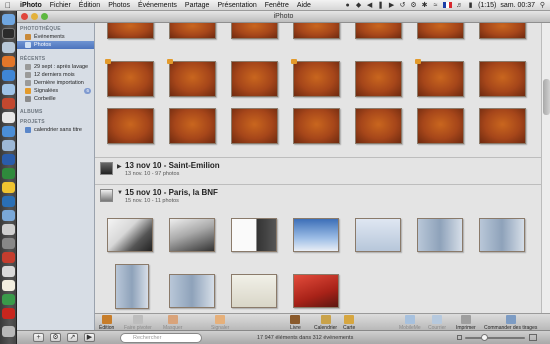 The width and height of the screenshot is (550, 344). I want to click on menu-edition: Édition, so click(89, 5).